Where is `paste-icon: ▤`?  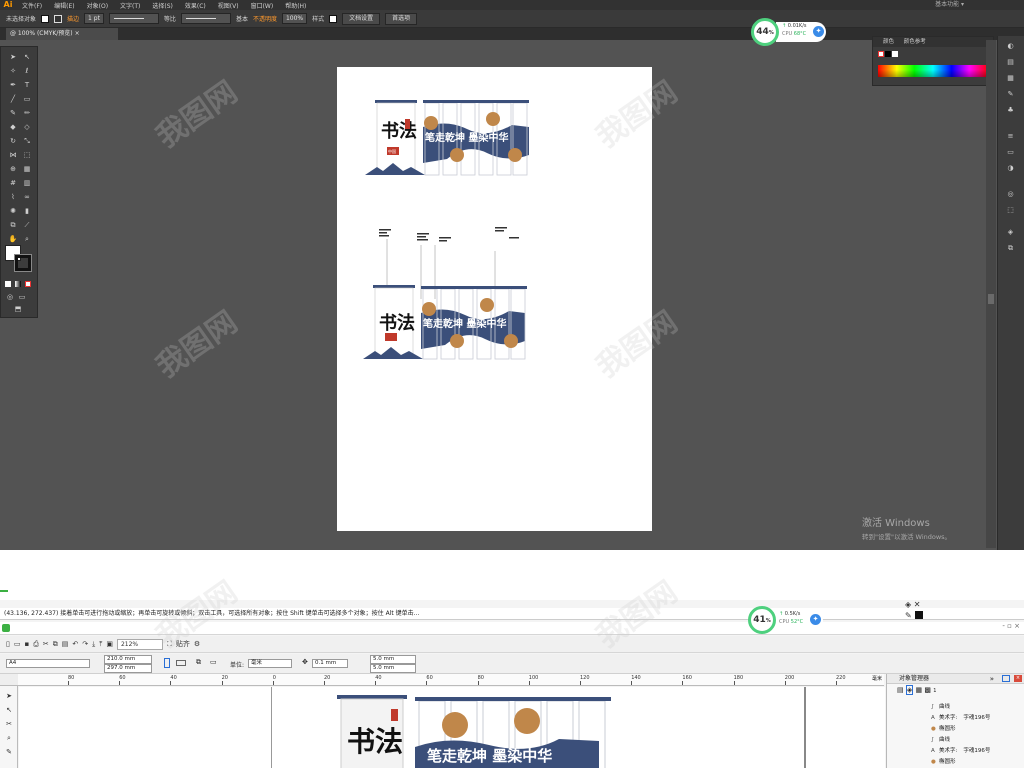 paste-icon: ▤ is located at coordinates (65, 644).